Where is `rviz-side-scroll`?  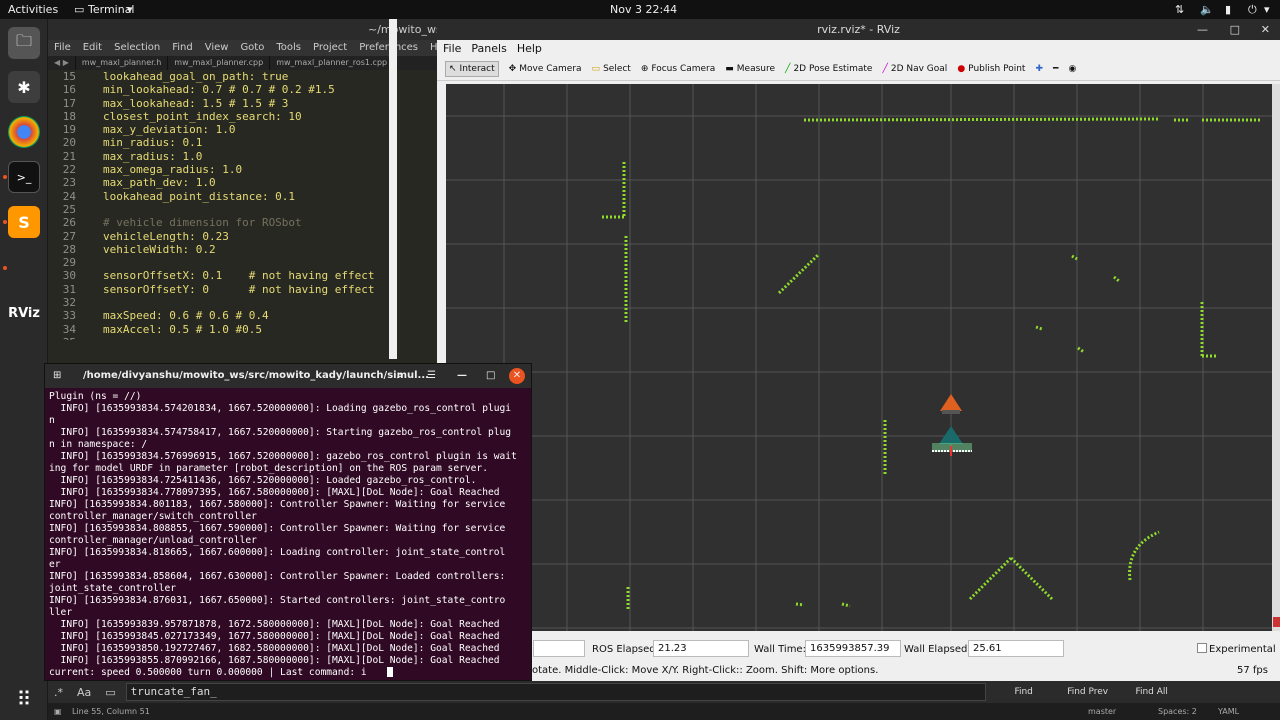
rviz-side-scroll is located at coordinates (1276, 357).